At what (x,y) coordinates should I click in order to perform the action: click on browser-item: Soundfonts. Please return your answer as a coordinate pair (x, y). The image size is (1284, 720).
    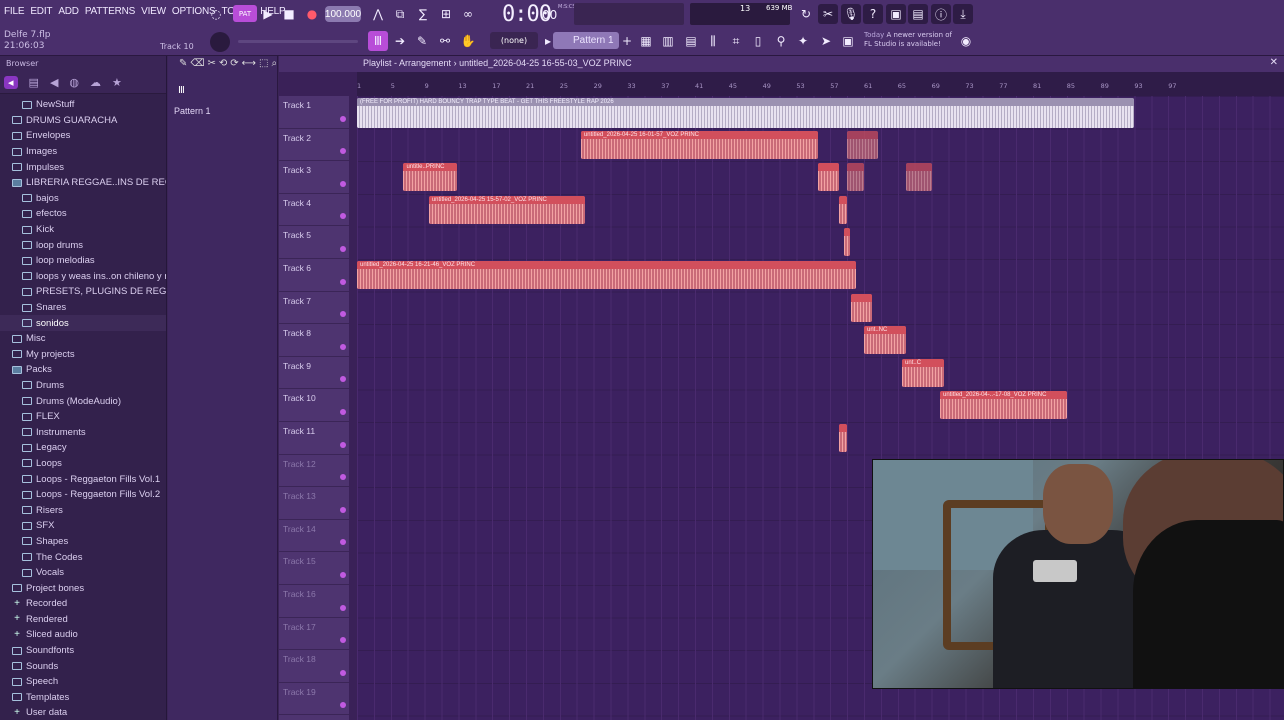
    Looking at the image, I should click on (83, 651).